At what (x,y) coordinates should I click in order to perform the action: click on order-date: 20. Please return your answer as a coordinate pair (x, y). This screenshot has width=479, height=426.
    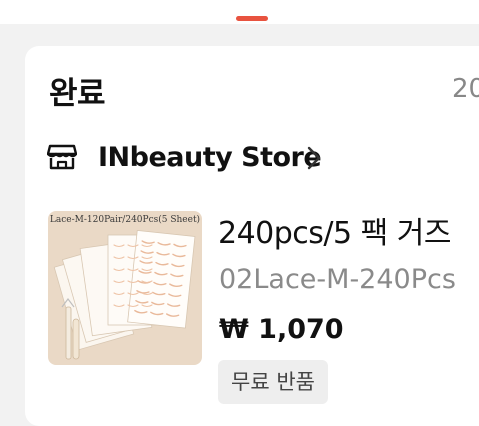
    Looking at the image, I should click on (465, 89).